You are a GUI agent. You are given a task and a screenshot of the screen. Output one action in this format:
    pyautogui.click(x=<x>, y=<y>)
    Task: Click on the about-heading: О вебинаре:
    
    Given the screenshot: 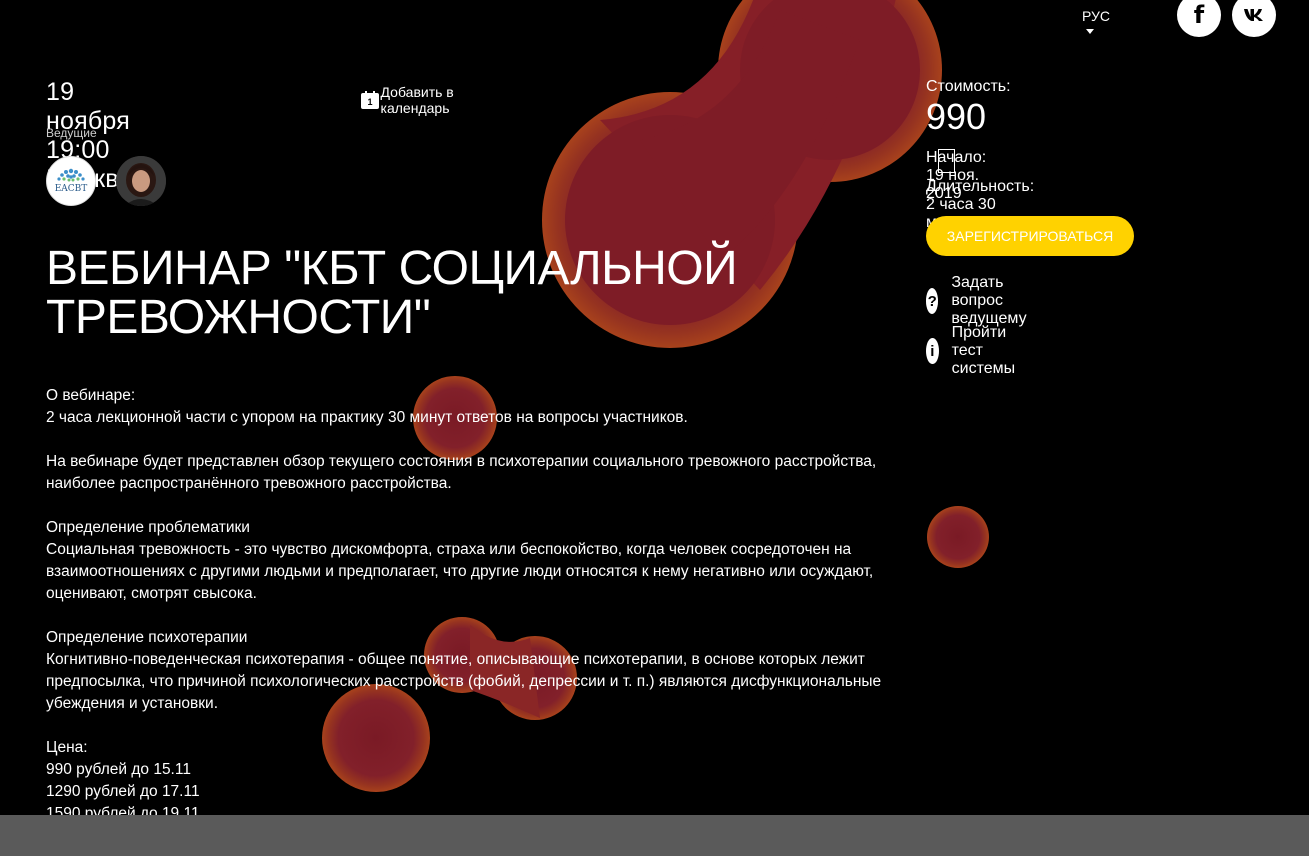 What is the action you would take?
    pyautogui.click(x=91, y=395)
    